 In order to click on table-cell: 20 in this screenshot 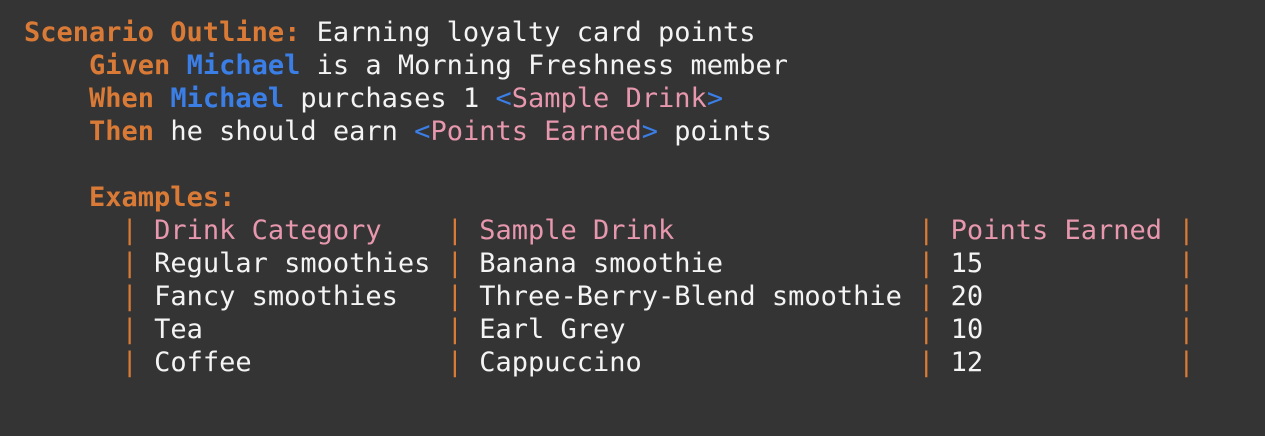, I will do `click(967, 296)`.